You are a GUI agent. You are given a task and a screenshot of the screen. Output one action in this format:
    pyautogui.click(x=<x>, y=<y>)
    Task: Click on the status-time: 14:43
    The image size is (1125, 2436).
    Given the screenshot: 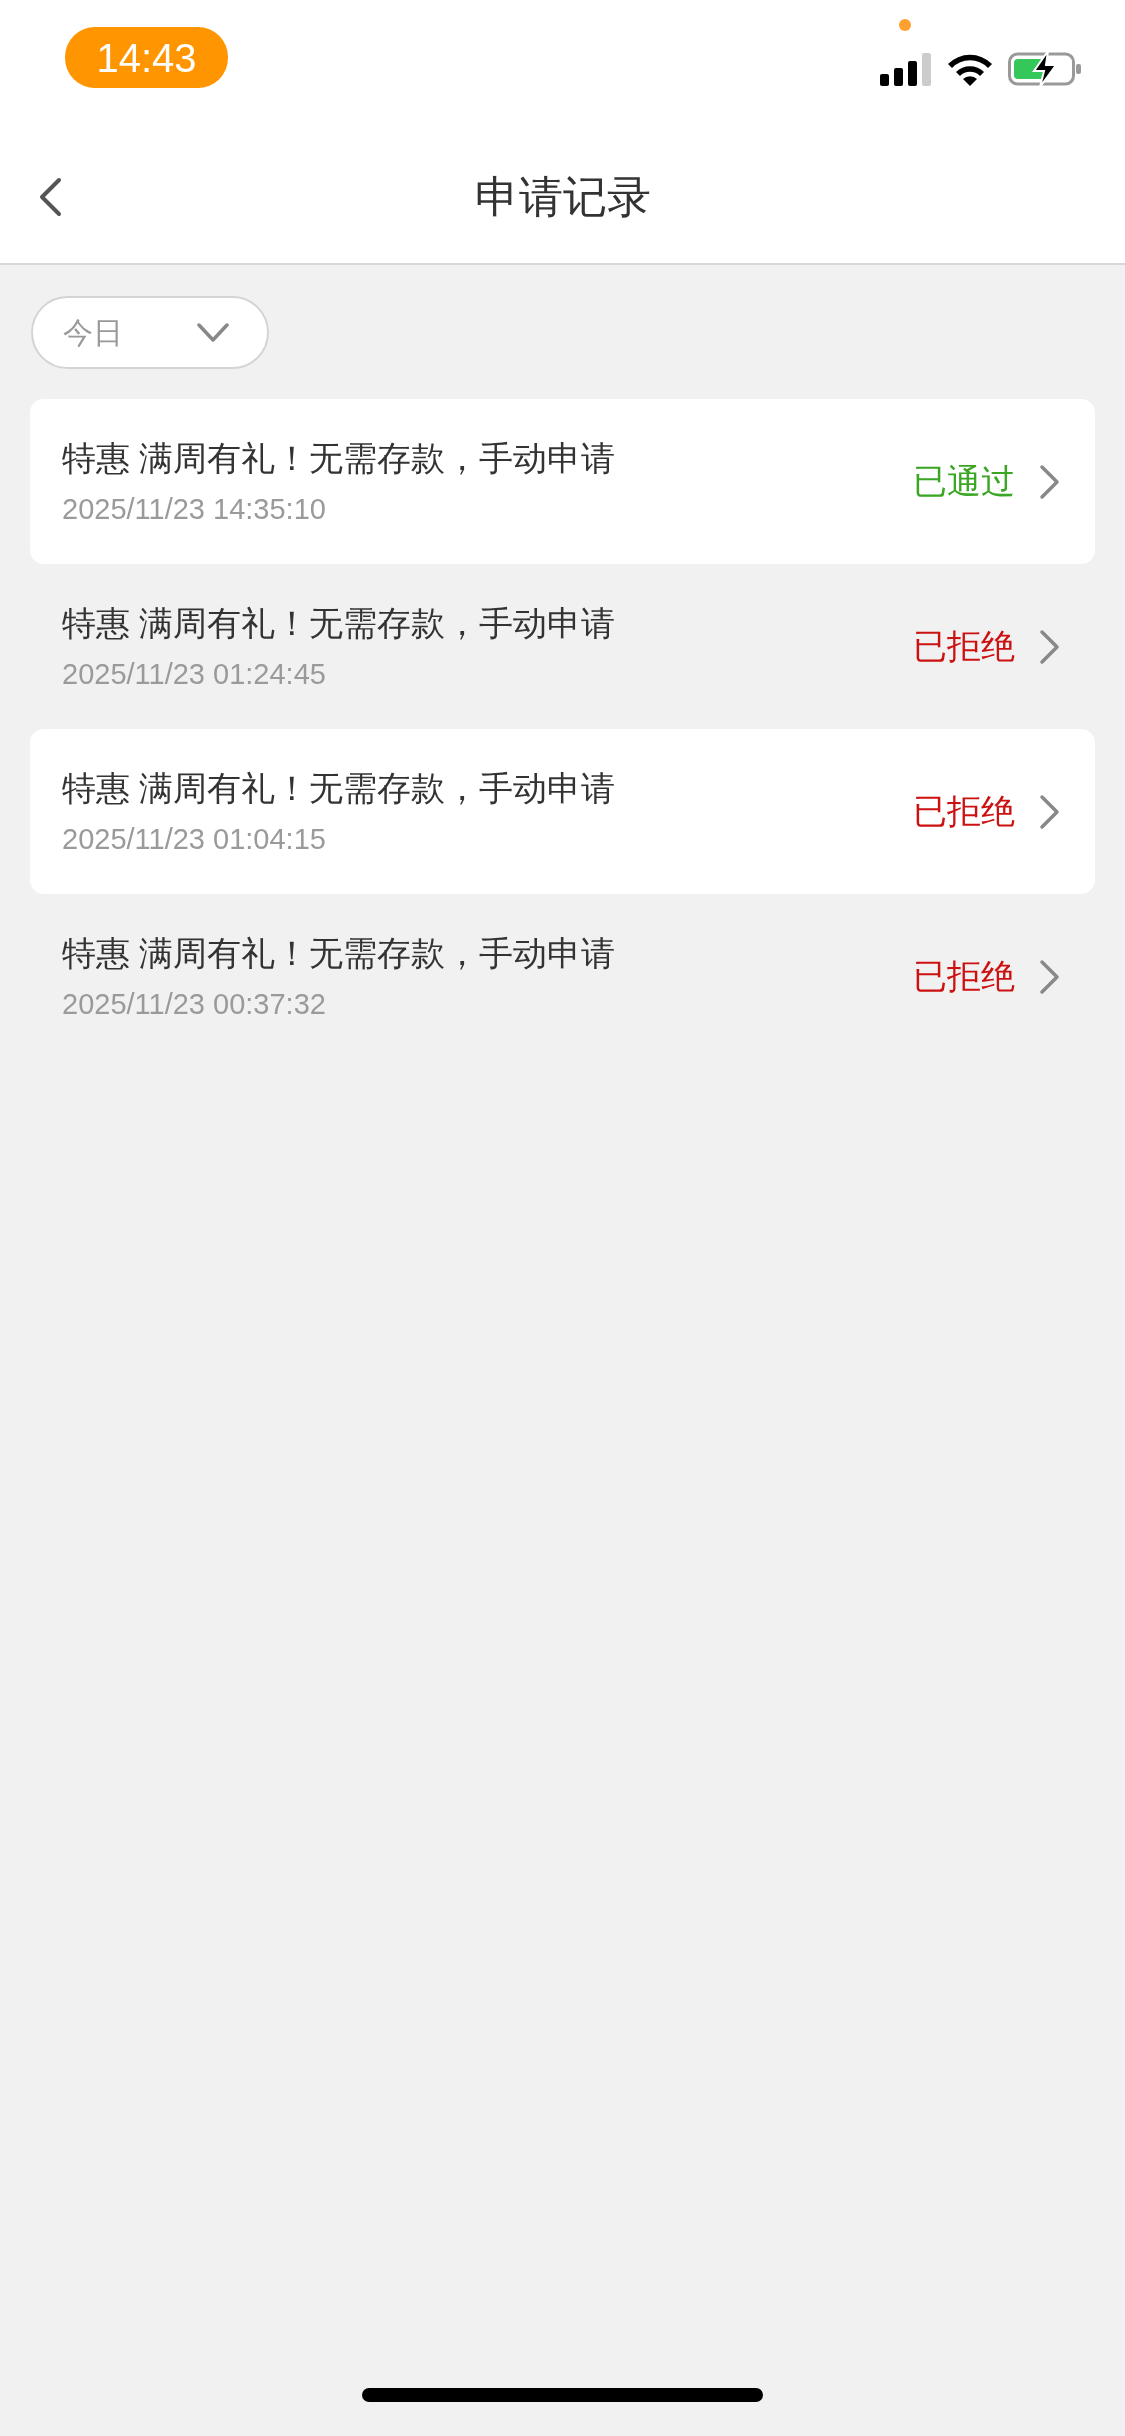 What is the action you would take?
    pyautogui.click(x=146, y=57)
    